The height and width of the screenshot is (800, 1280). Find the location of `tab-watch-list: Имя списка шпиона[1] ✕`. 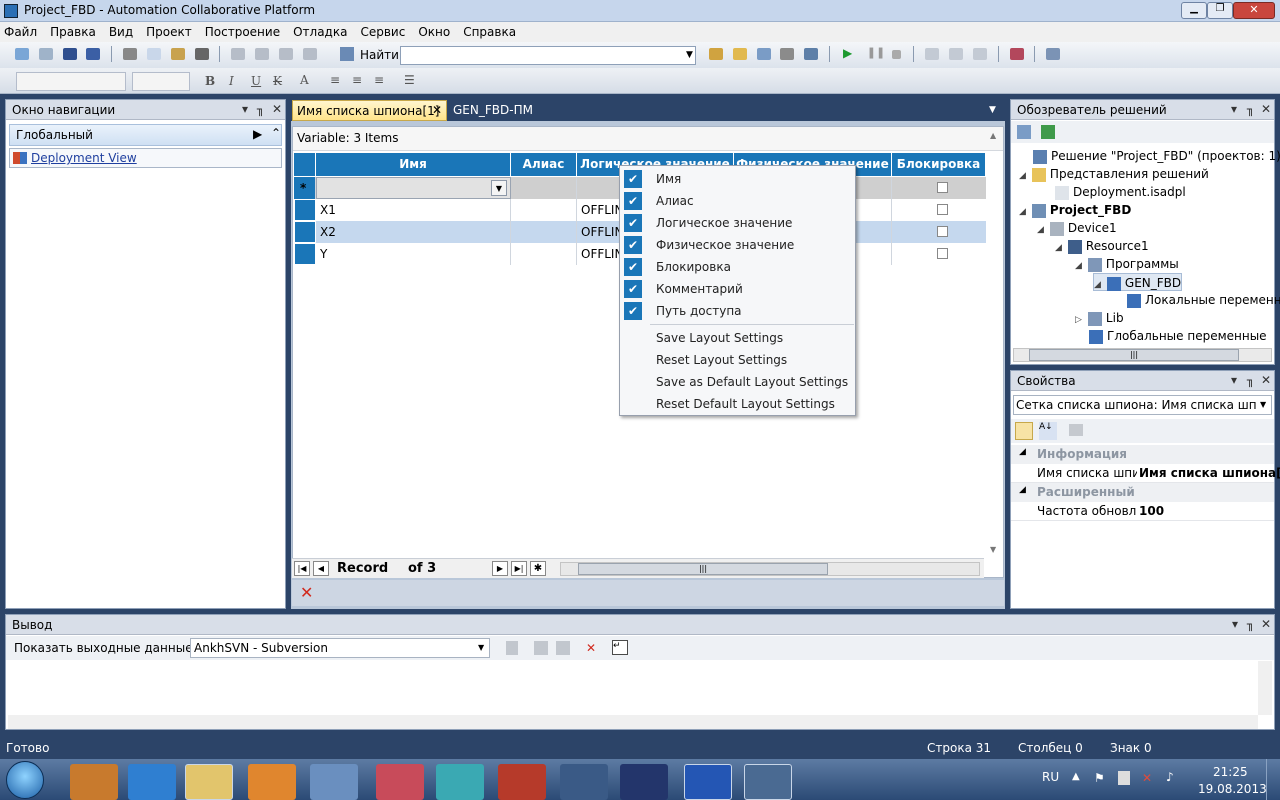

tab-watch-list: Имя списка шпиона[1] ✕ is located at coordinates (369, 110).